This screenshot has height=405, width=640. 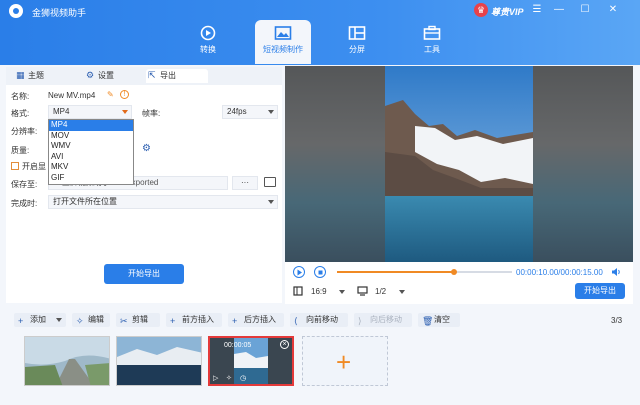 I want to click on save-label: 保存至:, so click(x=24, y=184).